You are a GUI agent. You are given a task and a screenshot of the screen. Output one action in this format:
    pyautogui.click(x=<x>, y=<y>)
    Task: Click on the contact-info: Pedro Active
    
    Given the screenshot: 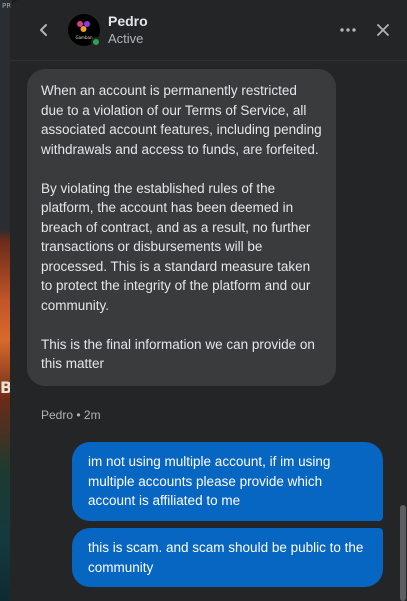 What is the action you would take?
    pyautogui.click(x=128, y=30)
    